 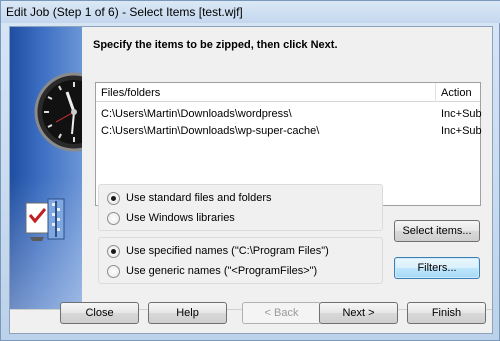 What do you see at coordinates (58, 112) in the screenshot?
I see `clock-icon` at bounding box center [58, 112].